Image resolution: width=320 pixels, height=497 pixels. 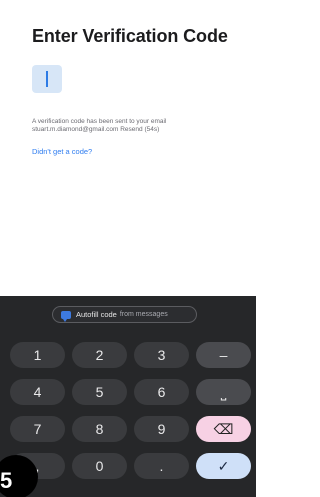 I want to click on key-7: 7, so click(x=37, y=429).